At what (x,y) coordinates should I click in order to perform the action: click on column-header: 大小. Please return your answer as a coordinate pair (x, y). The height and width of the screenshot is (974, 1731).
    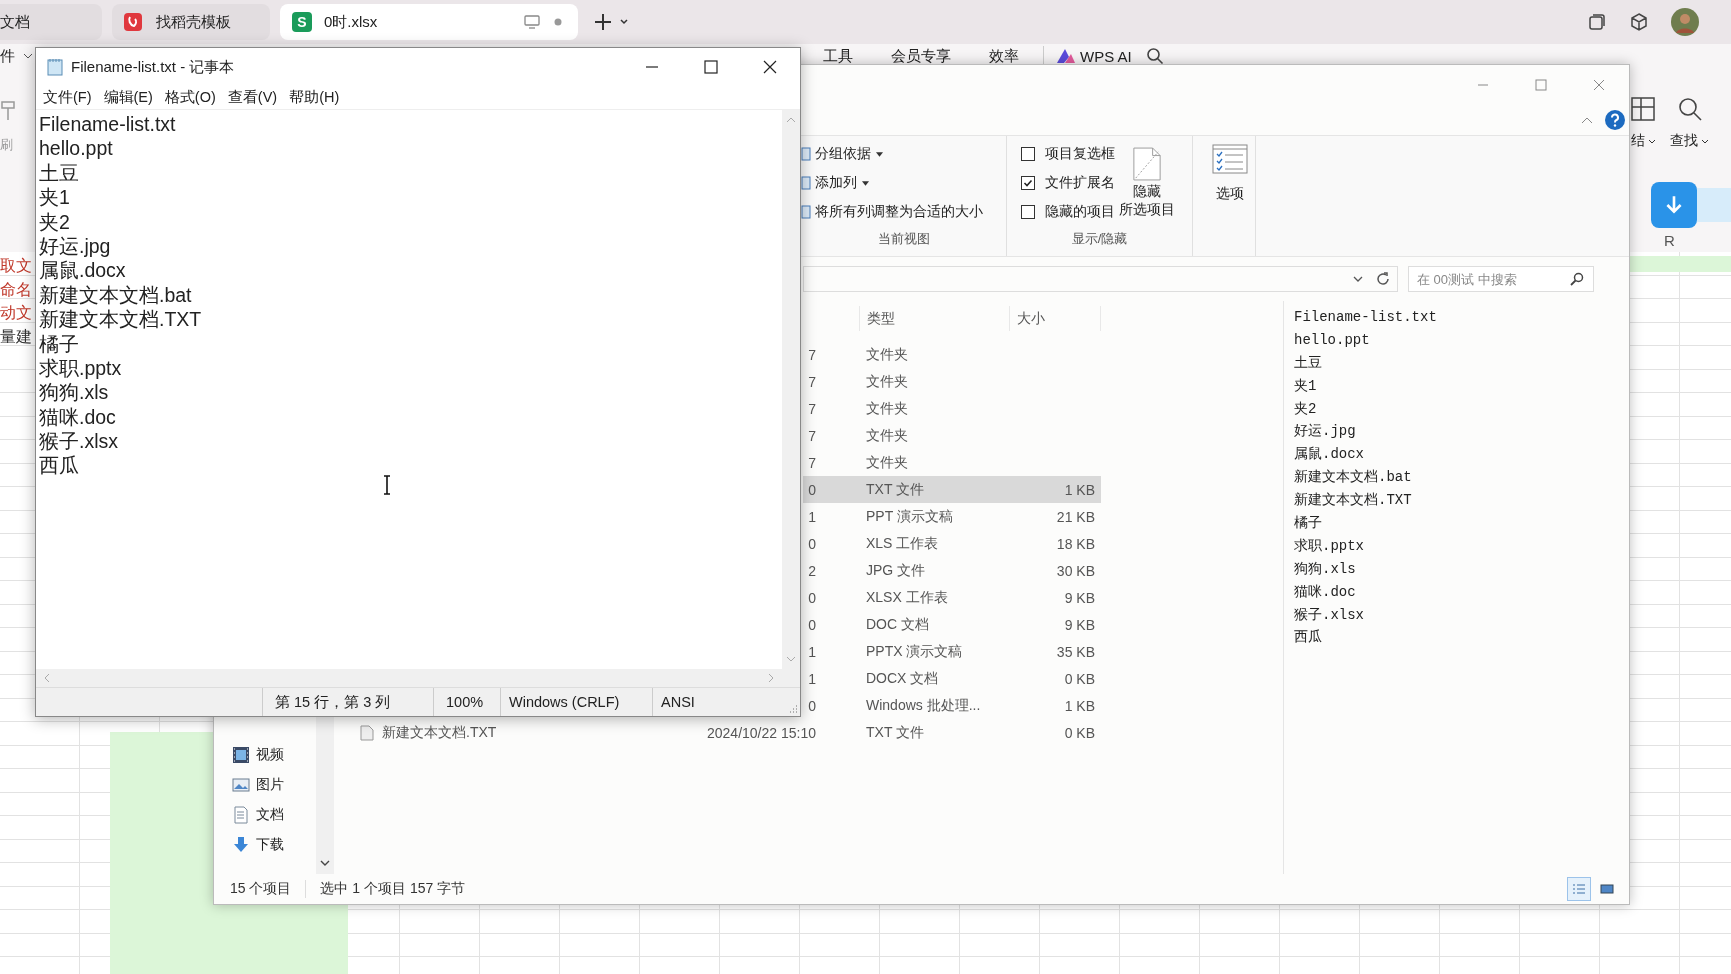
    Looking at the image, I should click on (1055, 318).